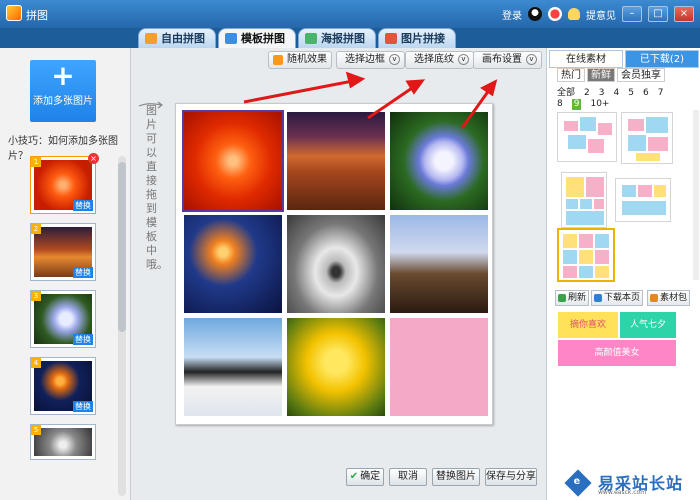  Describe the element at coordinates (662, 59) in the screenshot. I see `tab-downloaded: 已下载(2)` at that location.